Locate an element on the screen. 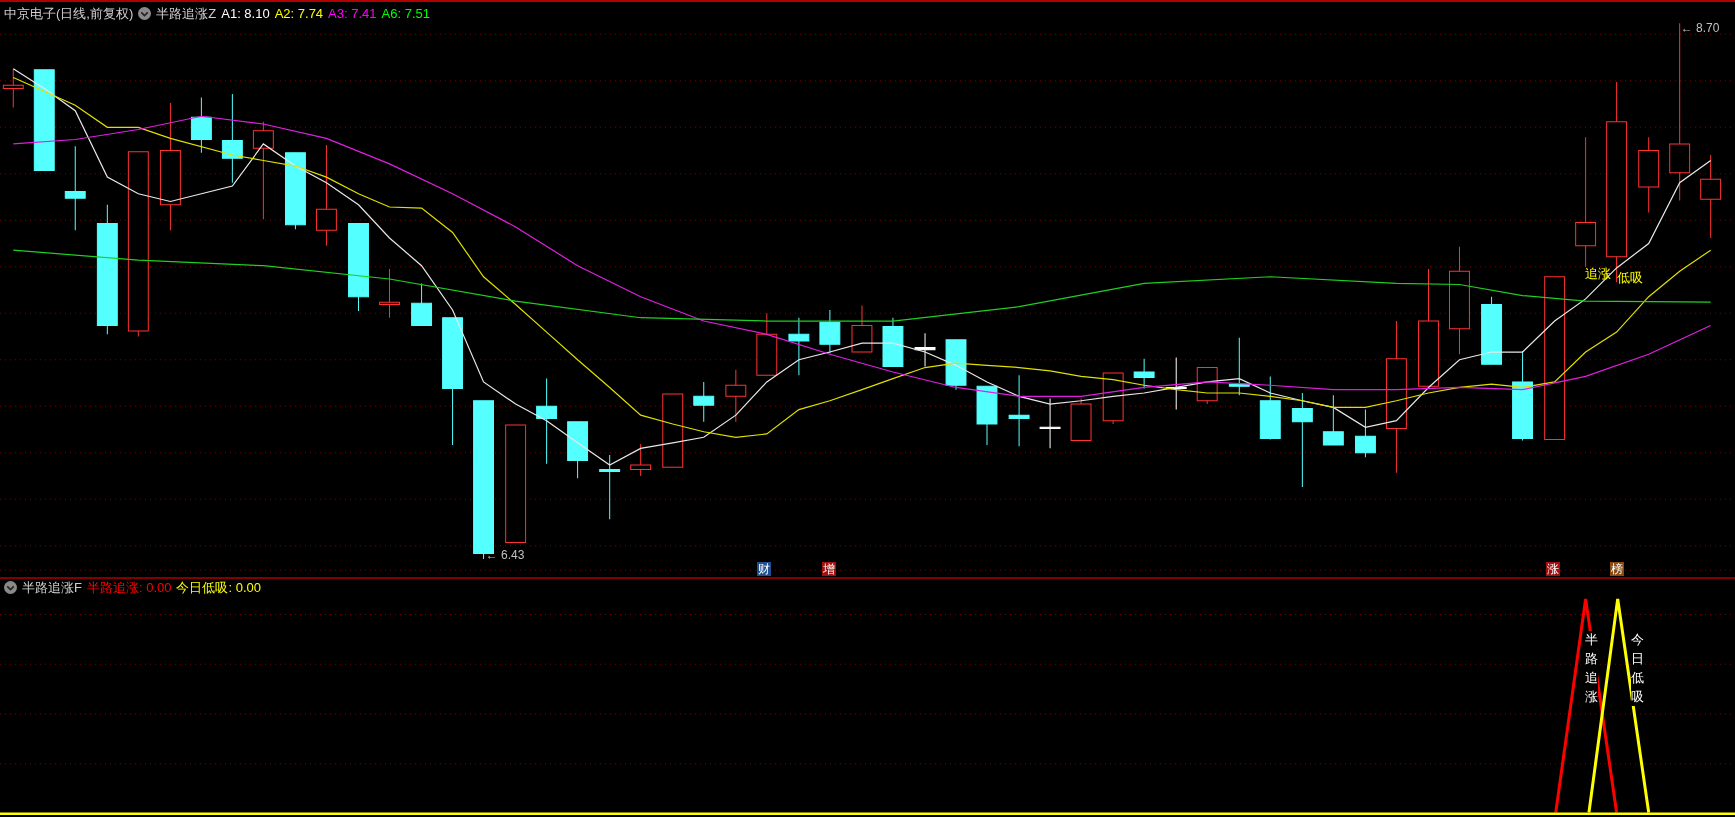  indicator-value: A3: 7.41 is located at coordinates (352, 13).